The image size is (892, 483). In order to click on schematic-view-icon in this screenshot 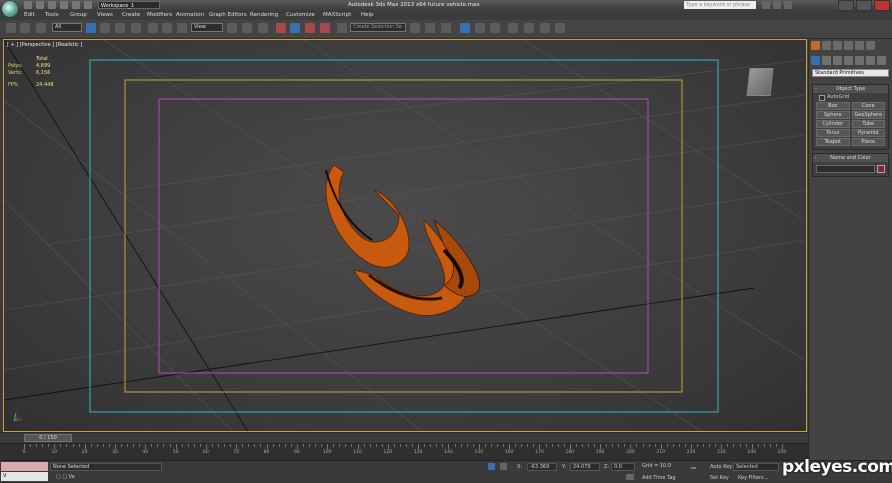, I will do `click(495, 28)`.